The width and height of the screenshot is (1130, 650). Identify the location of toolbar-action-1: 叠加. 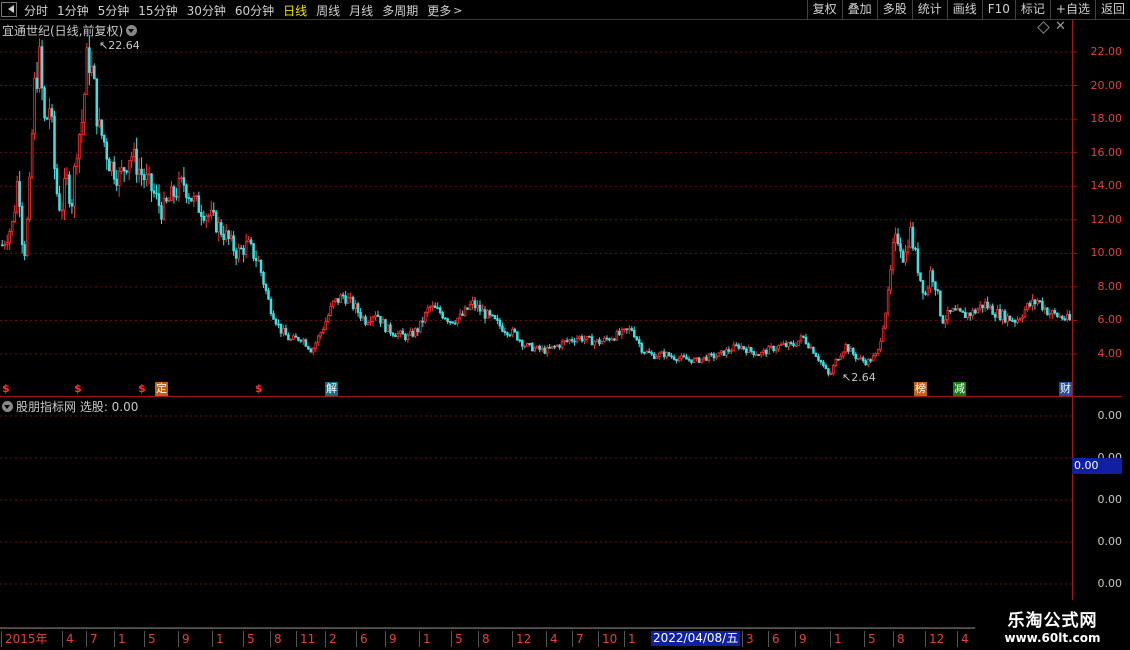
(859, 10).